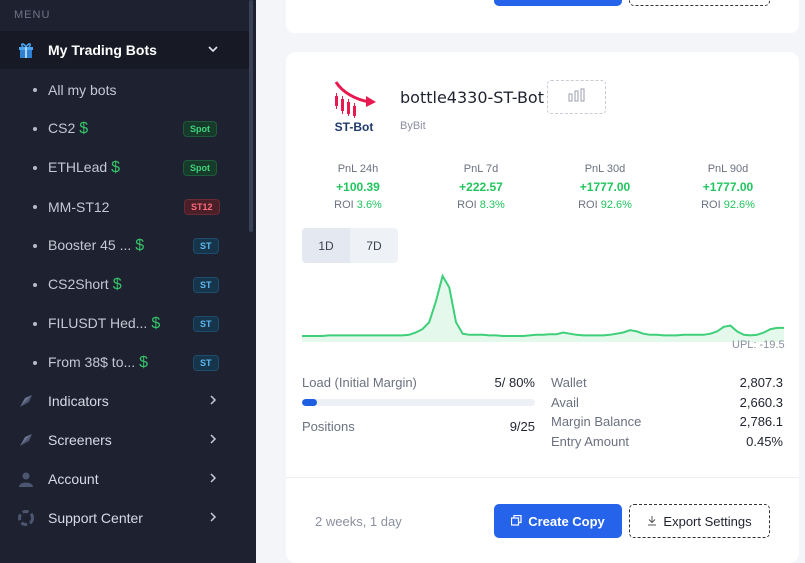 This screenshot has width=805, height=563. What do you see at coordinates (124, 90) in the screenshot?
I see `sidebar-subitem: All my bots` at bounding box center [124, 90].